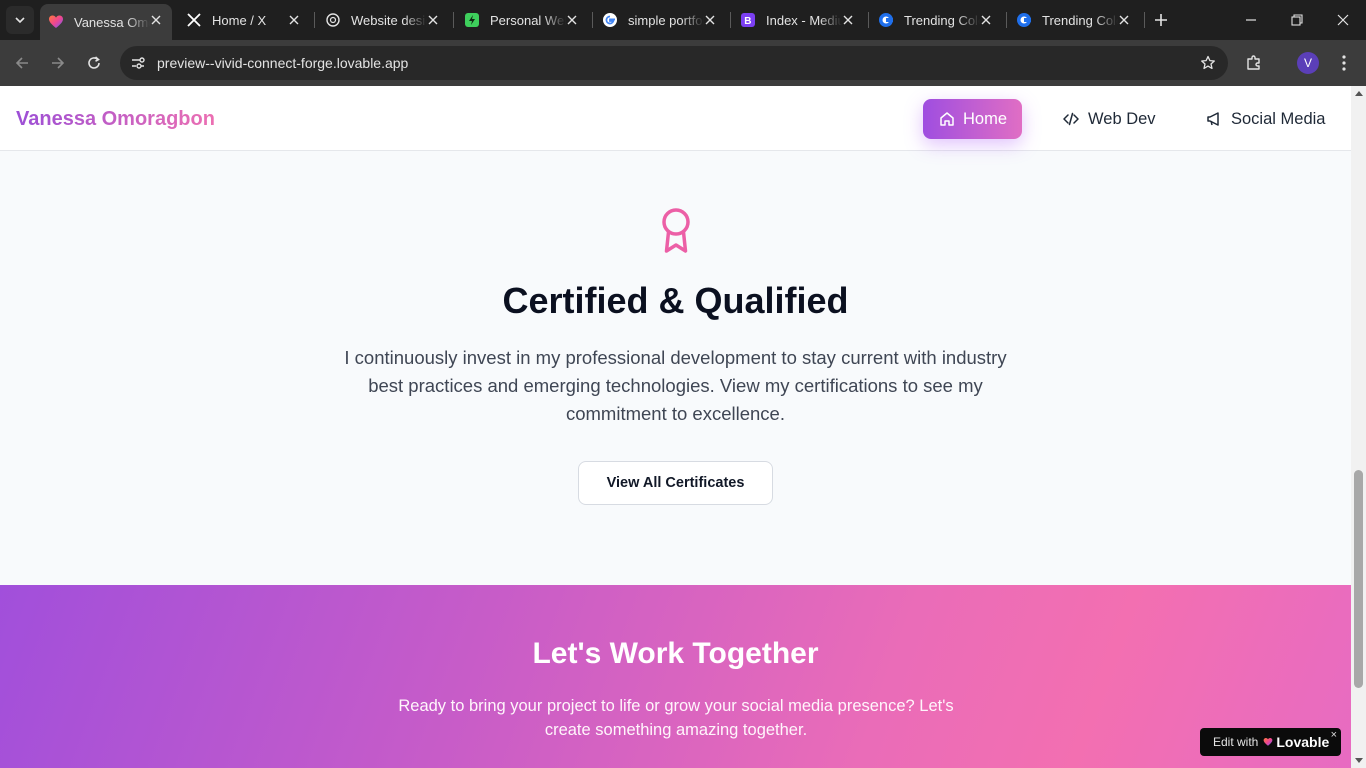  What do you see at coordinates (1359, 93) in the screenshot?
I see `scroll-up-arrow-icon` at bounding box center [1359, 93].